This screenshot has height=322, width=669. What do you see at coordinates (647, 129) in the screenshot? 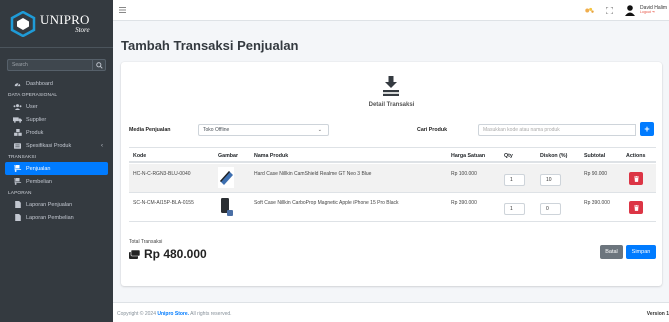
I see `add-product-button: +` at bounding box center [647, 129].